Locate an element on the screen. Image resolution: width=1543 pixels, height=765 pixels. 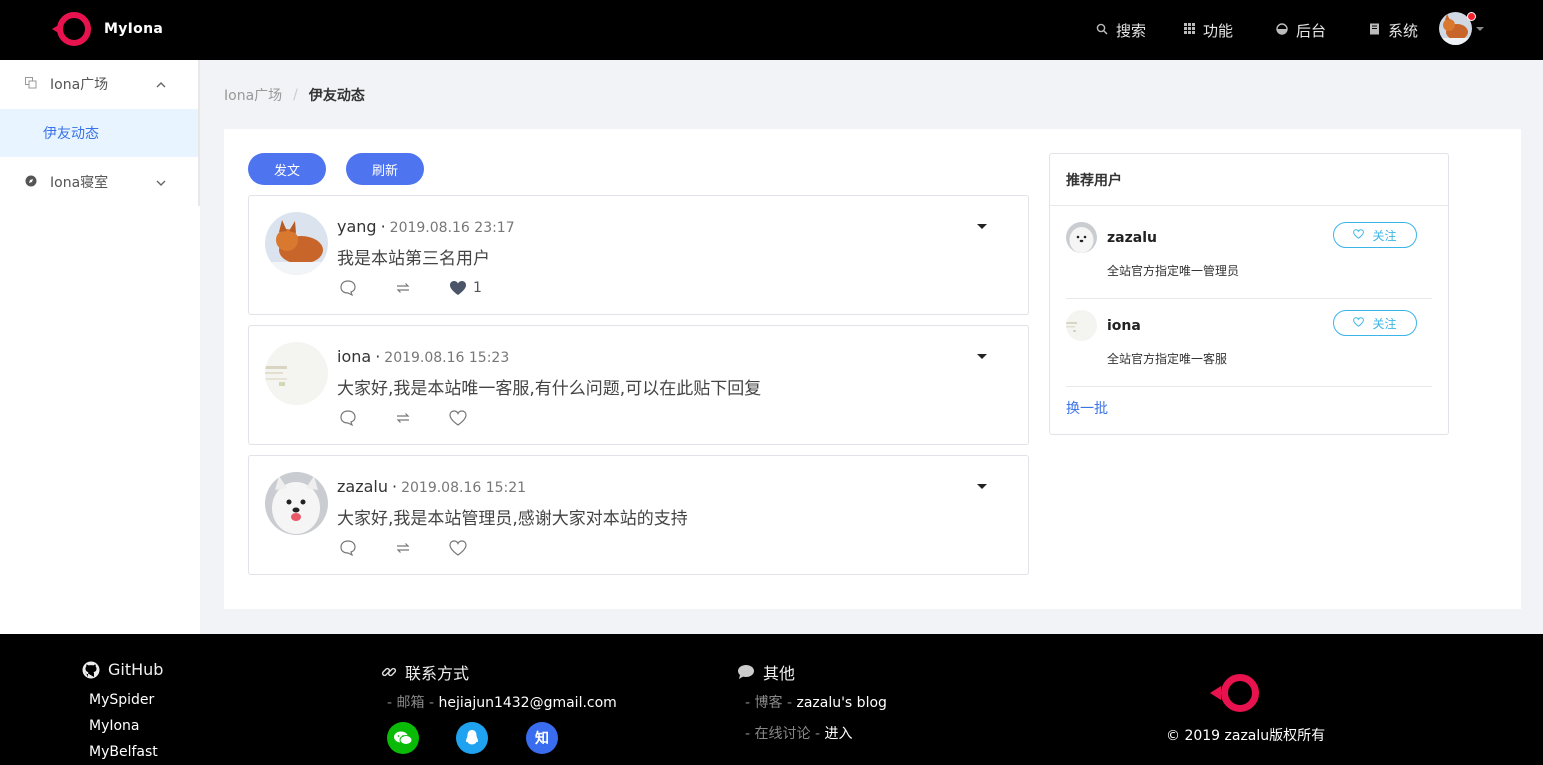
post-time: 2019.08.16 15:21 is located at coordinates (464, 488).